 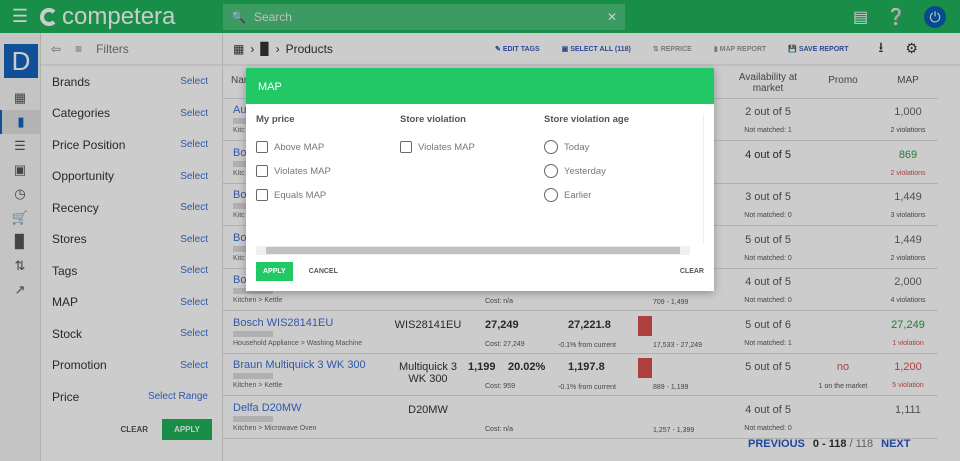 What do you see at coordinates (473, 250) in the screenshot?
I see `horizontal-scrollbar` at bounding box center [473, 250].